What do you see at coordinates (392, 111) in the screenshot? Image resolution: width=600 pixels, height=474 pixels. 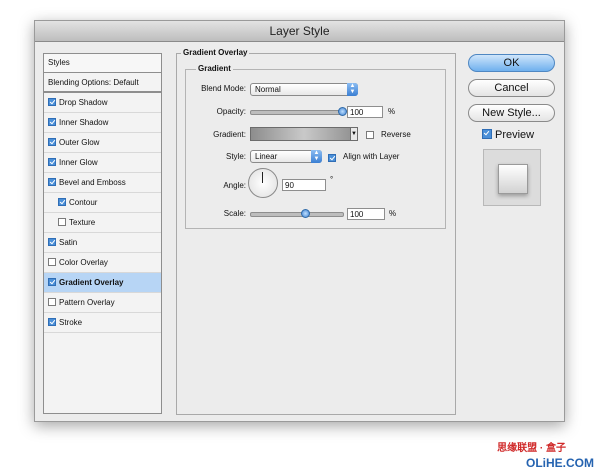 I see `opacity-unit: %` at bounding box center [392, 111].